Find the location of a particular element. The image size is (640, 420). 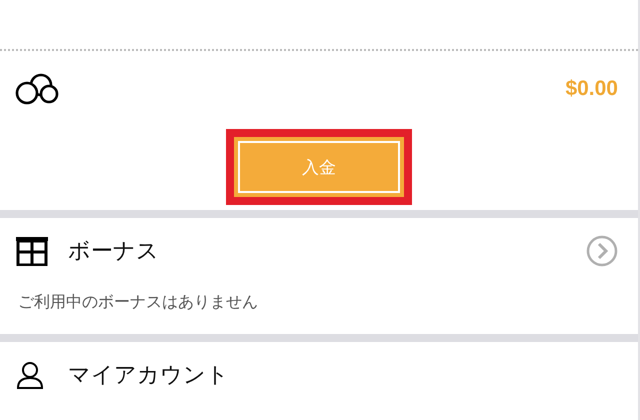

account-item: マイアカウント is located at coordinates (319, 375).